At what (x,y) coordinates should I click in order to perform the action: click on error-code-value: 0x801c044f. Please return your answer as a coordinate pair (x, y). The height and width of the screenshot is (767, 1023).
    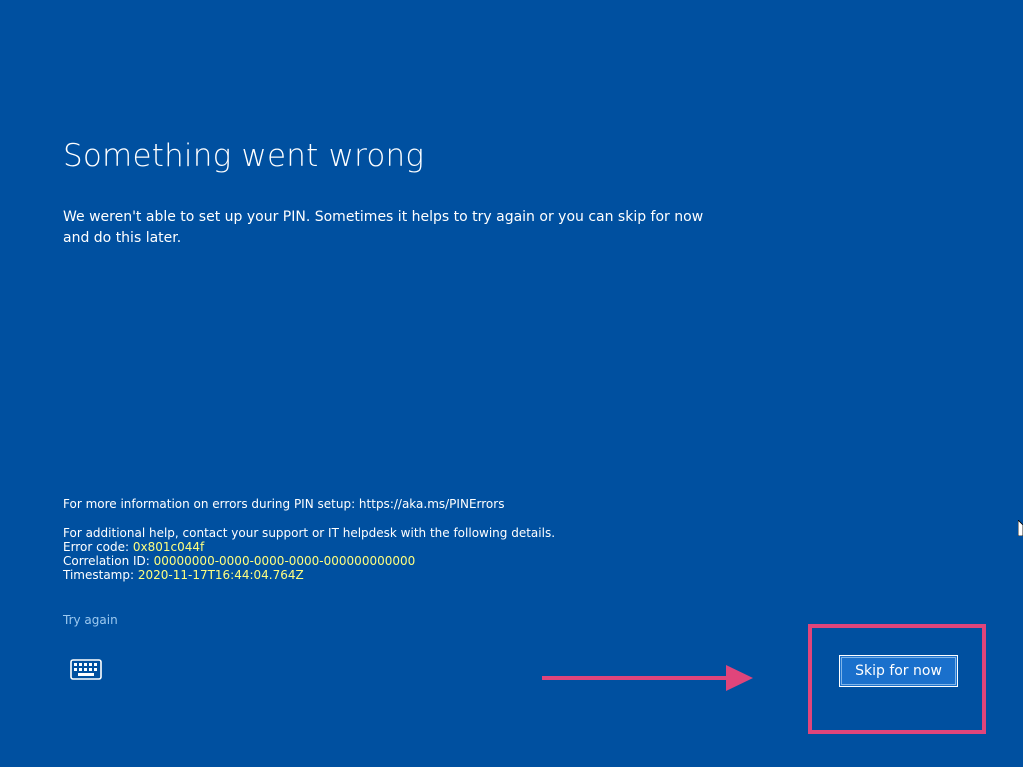
    Looking at the image, I should click on (168, 547).